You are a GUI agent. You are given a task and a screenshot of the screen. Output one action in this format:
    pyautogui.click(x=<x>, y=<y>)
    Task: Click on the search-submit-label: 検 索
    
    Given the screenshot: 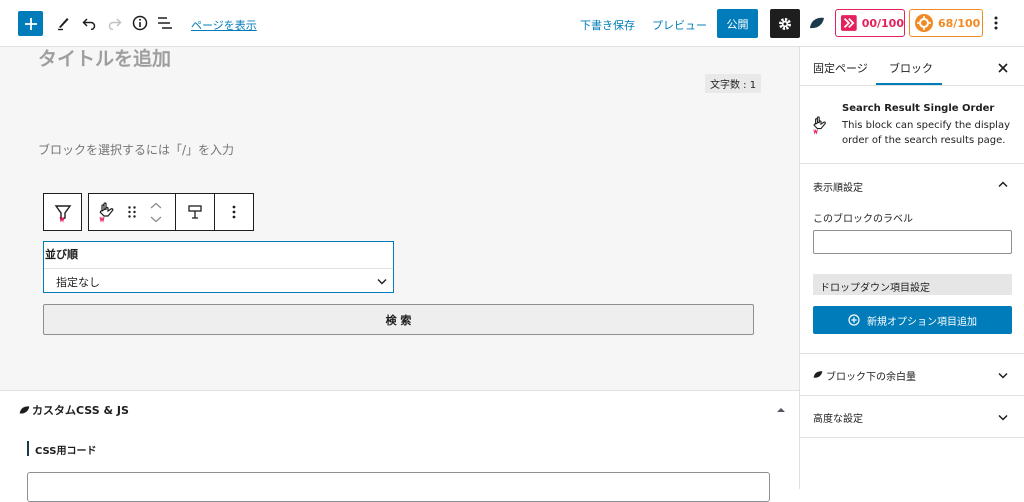 What is the action you would take?
    pyautogui.click(x=398, y=320)
    